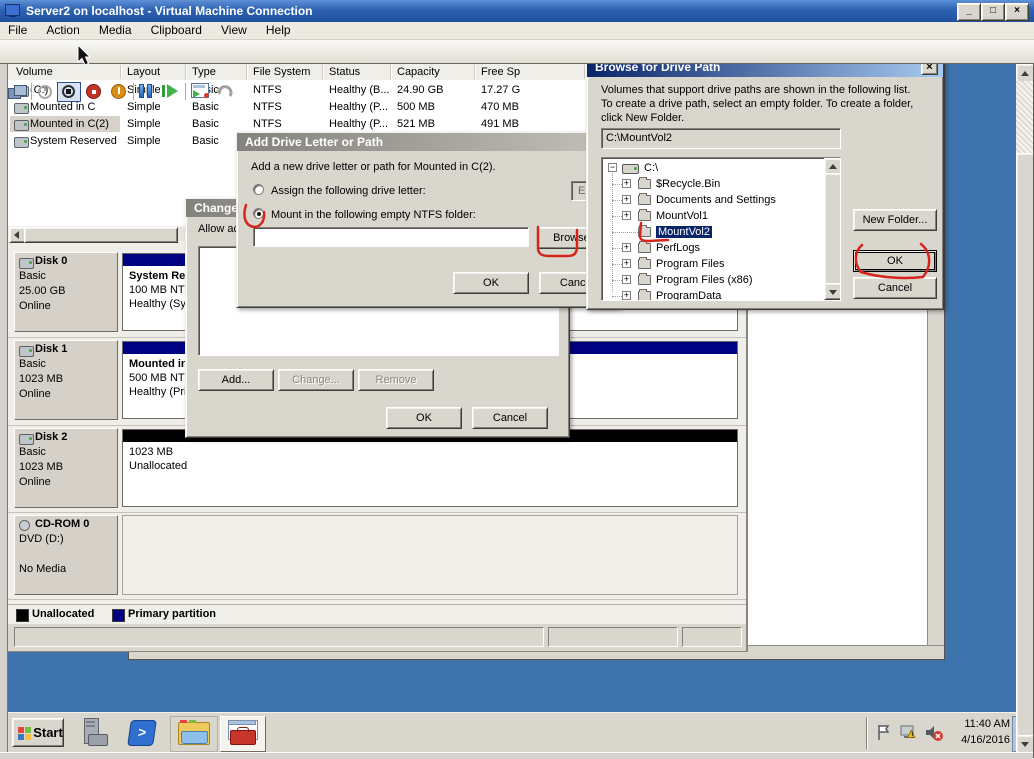 This screenshot has width=1034, height=759. Describe the element at coordinates (17, 30) in the screenshot. I see `menu-file: File` at that location.